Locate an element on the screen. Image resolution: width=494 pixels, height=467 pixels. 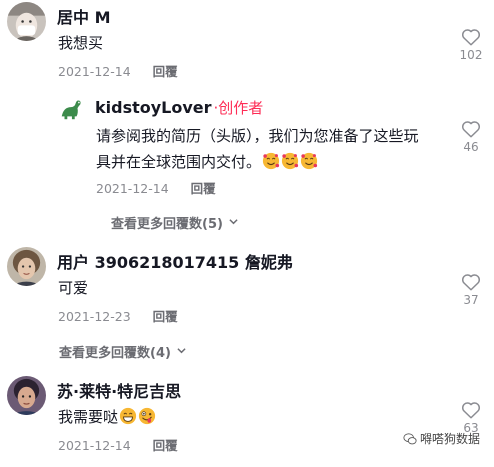
username: kidstoyLover ·创作者 is located at coordinates (179, 107).